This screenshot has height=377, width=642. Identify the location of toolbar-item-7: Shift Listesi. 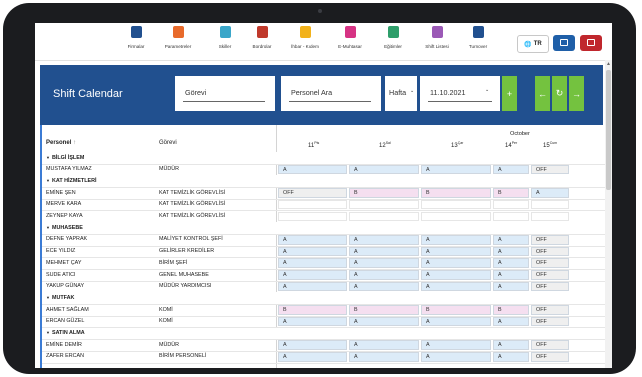
(437, 37).